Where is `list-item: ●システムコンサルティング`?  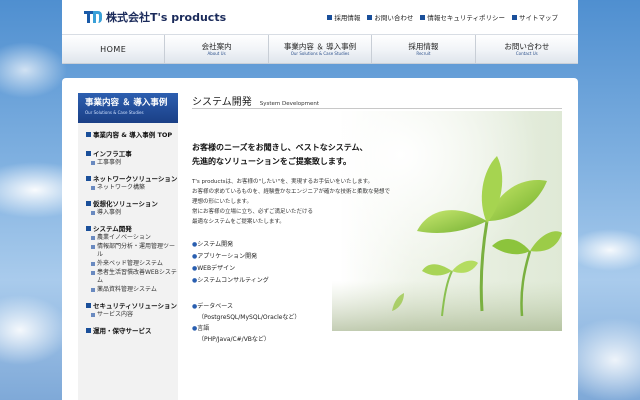 list-item: ●システムコンサルティング is located at coordinates (230, 280).